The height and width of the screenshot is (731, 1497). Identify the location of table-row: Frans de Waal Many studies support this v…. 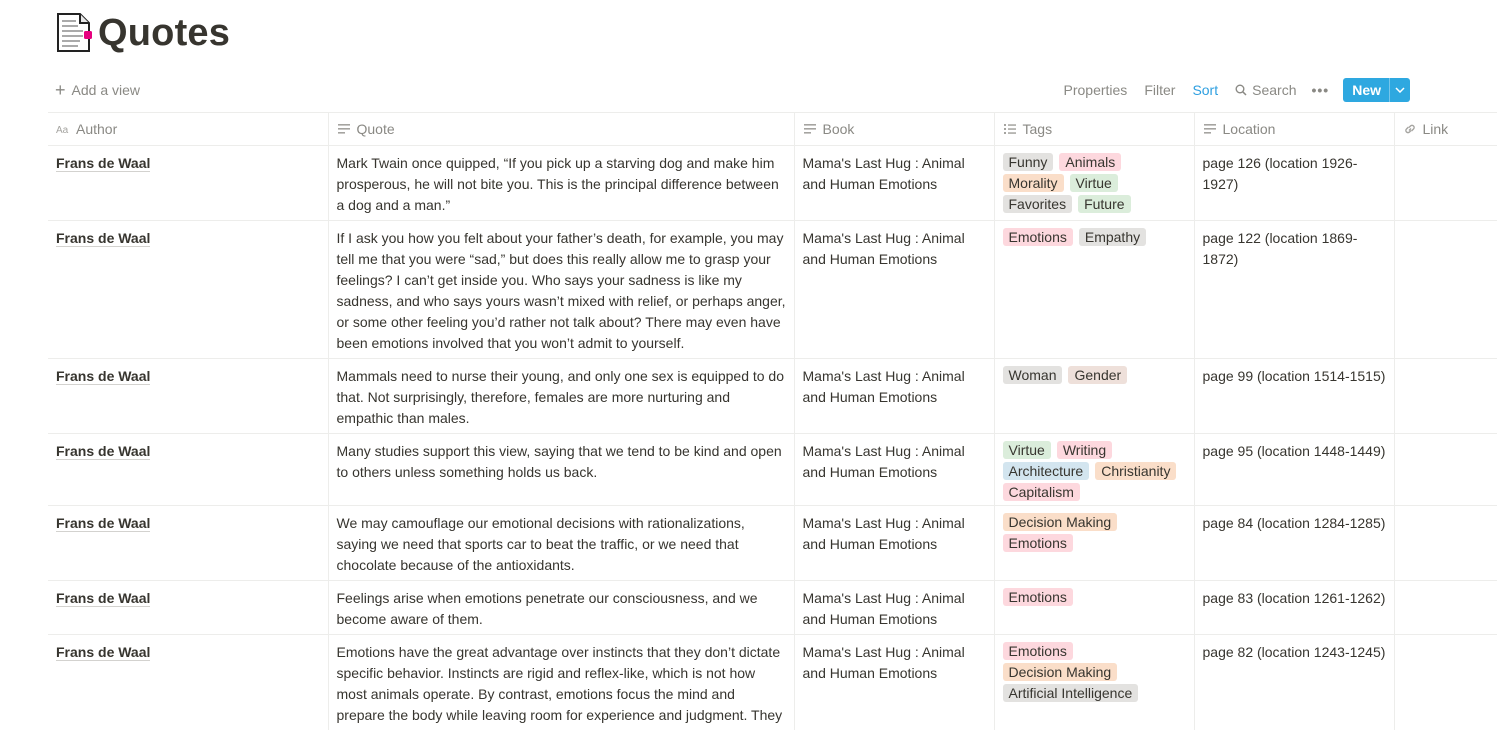
(772, 469).